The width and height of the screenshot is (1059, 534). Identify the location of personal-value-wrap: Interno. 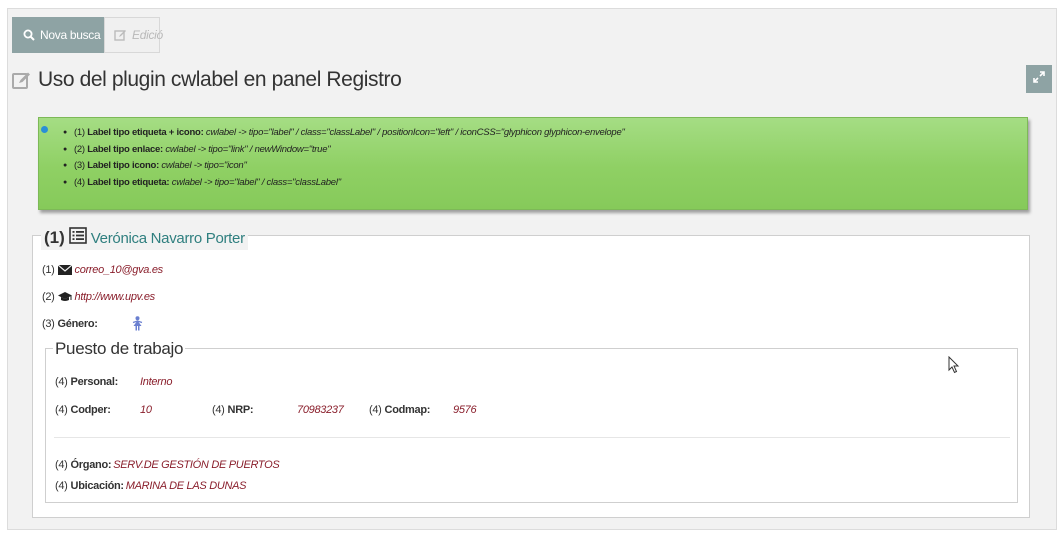
(156, 382).